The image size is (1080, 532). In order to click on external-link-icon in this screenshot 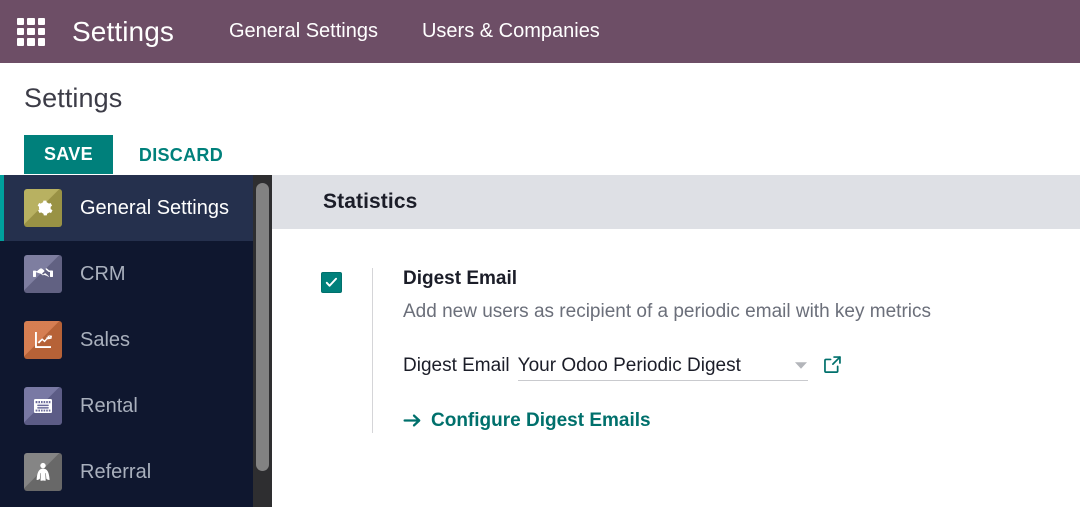, I will do `click(832, 364)`.